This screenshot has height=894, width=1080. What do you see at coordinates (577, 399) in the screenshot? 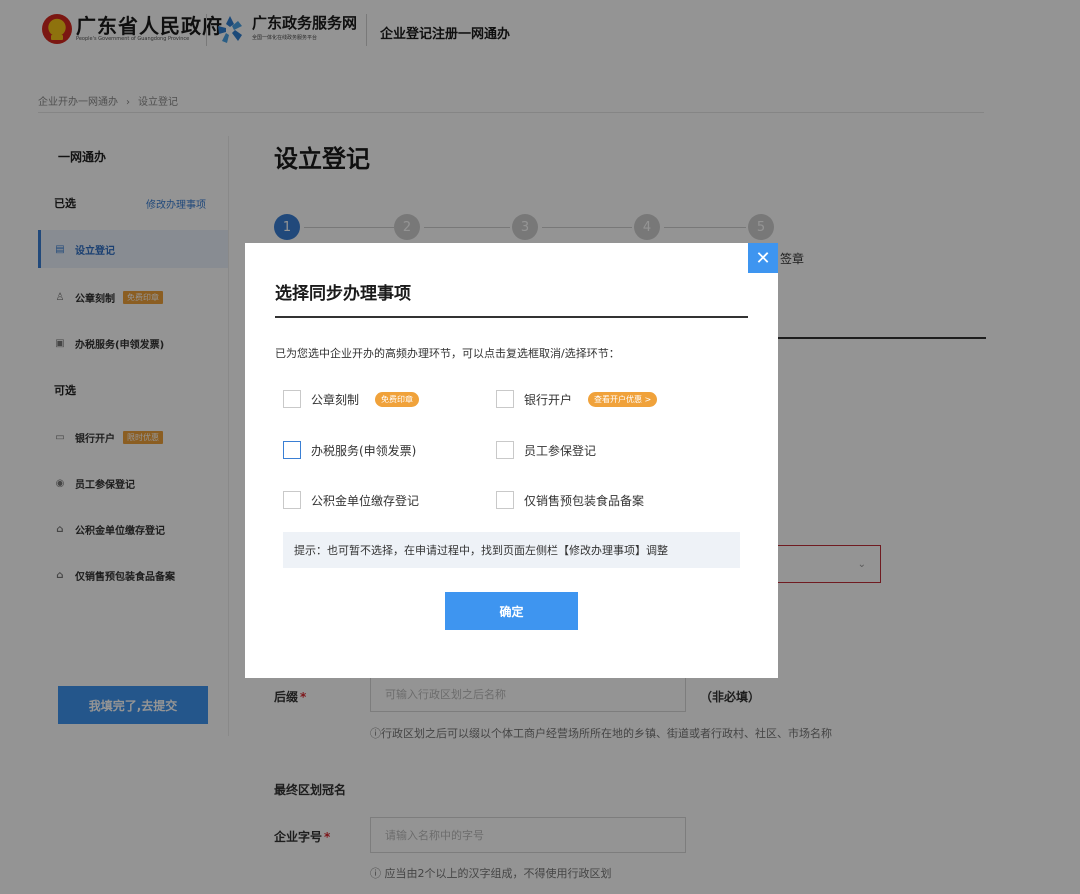
I see `option-bank: 银行开户 查看开户优惠 >` at bounding box center [577, 399].